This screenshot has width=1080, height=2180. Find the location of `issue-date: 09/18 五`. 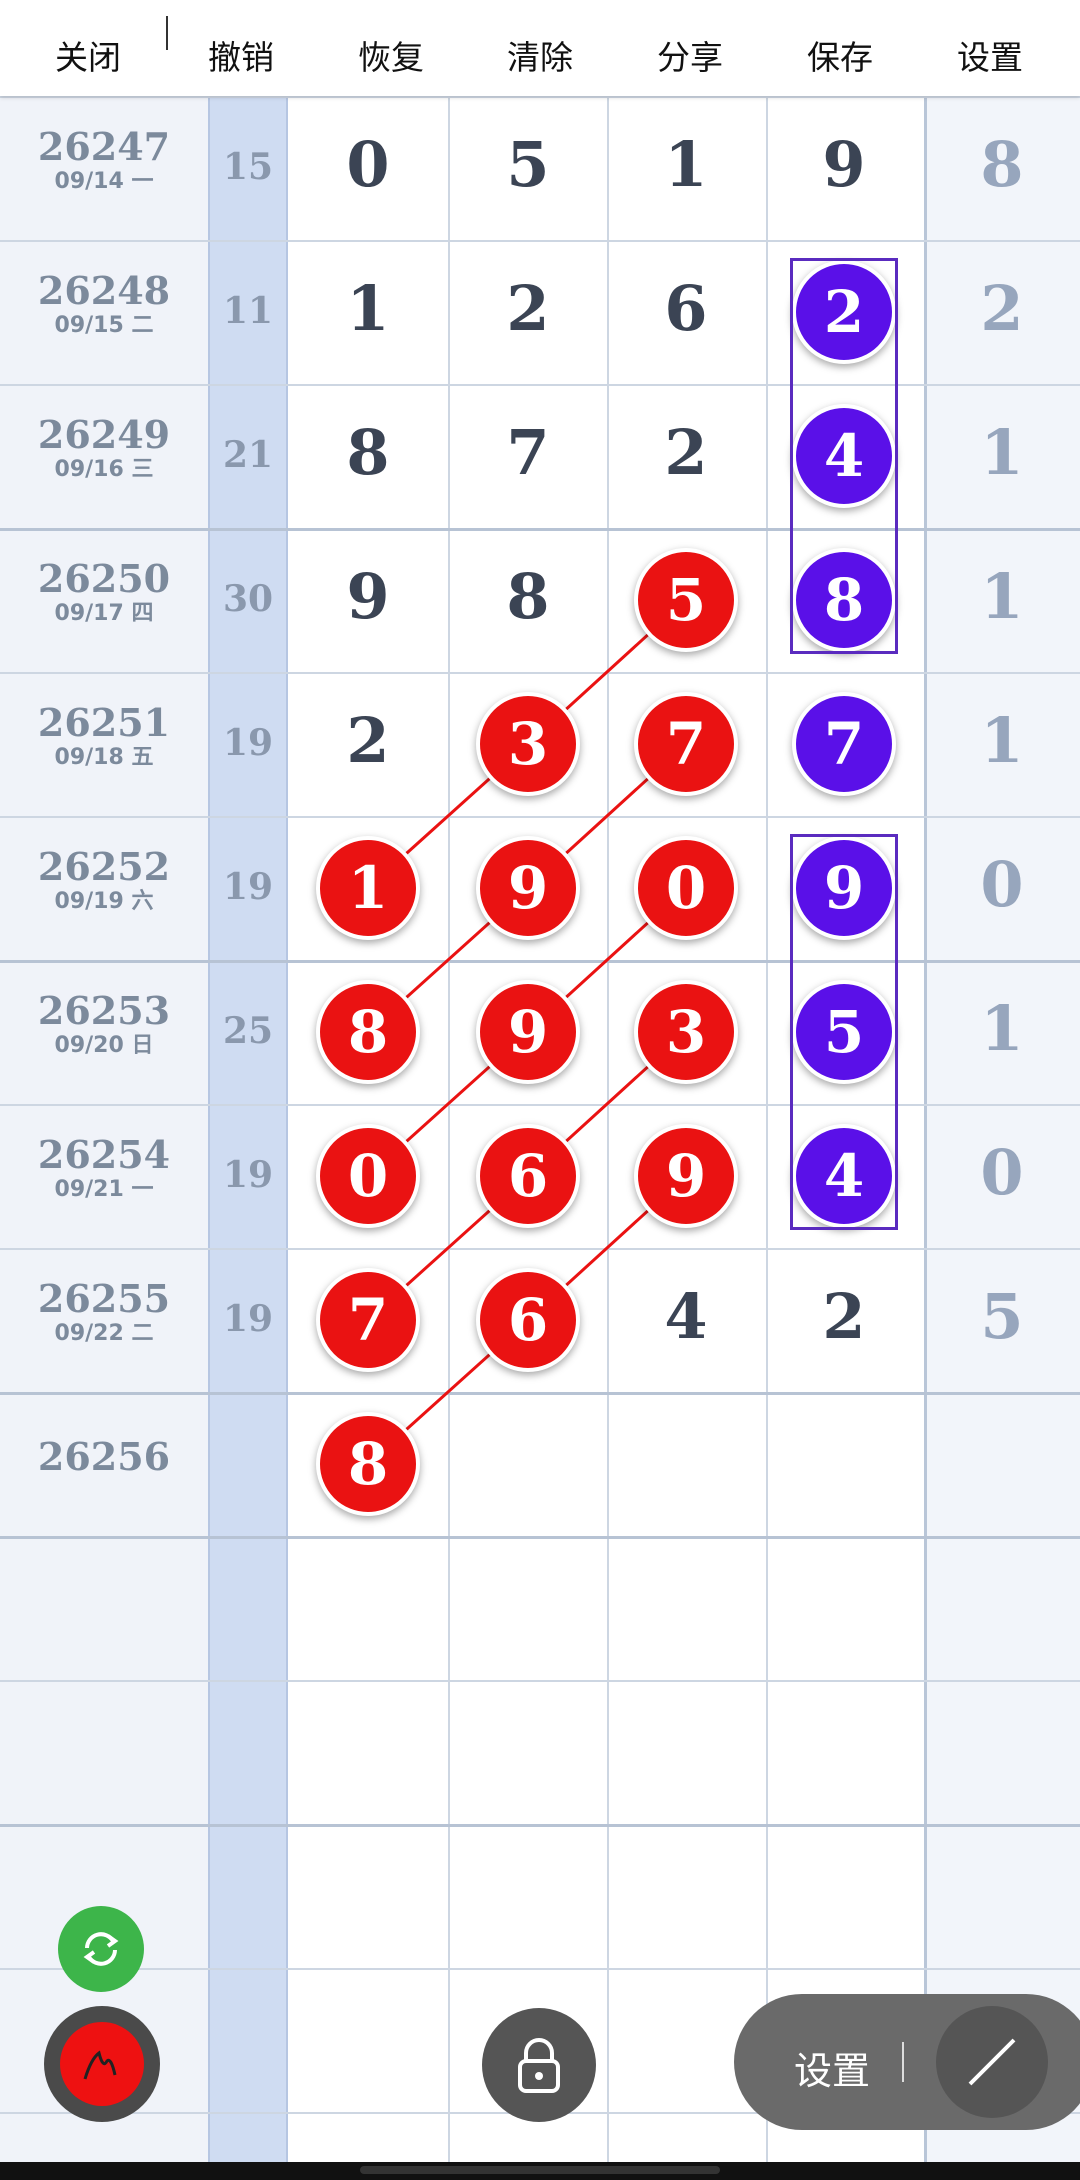

issue-date: 09/18 五 is located at coordinates (104, 757).